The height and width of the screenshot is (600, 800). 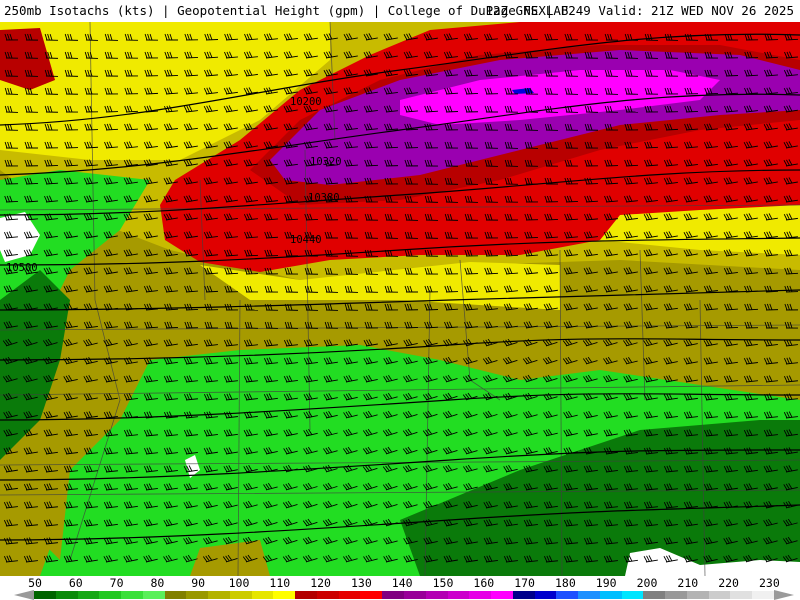 What do you see at coordinates (326, 162) in the screenshot?
I see `contour-label-10320: 10320` at bounding box center [326, 162].